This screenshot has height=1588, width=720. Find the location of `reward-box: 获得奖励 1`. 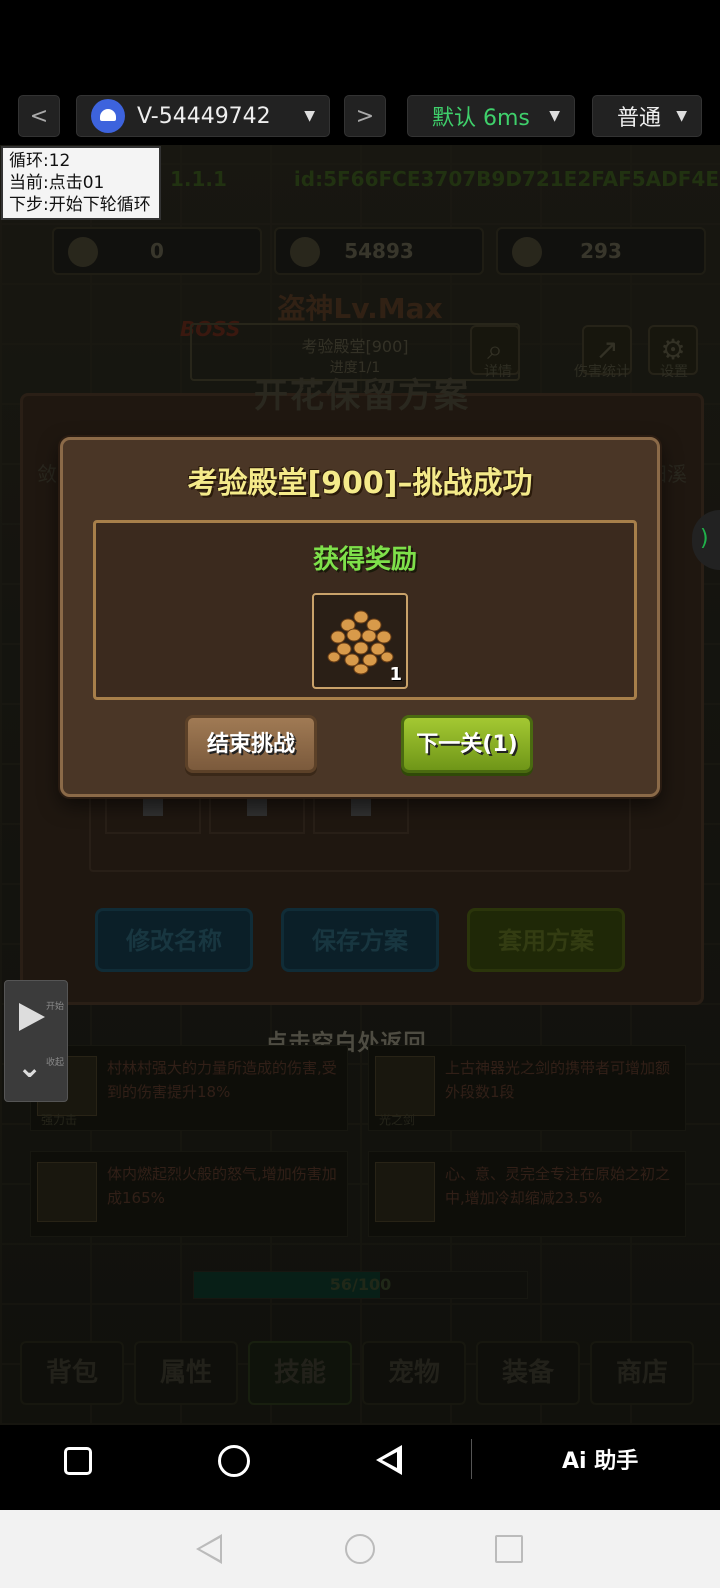

reward-box: 获得奖励 1 is located at coordinates (365, 610).